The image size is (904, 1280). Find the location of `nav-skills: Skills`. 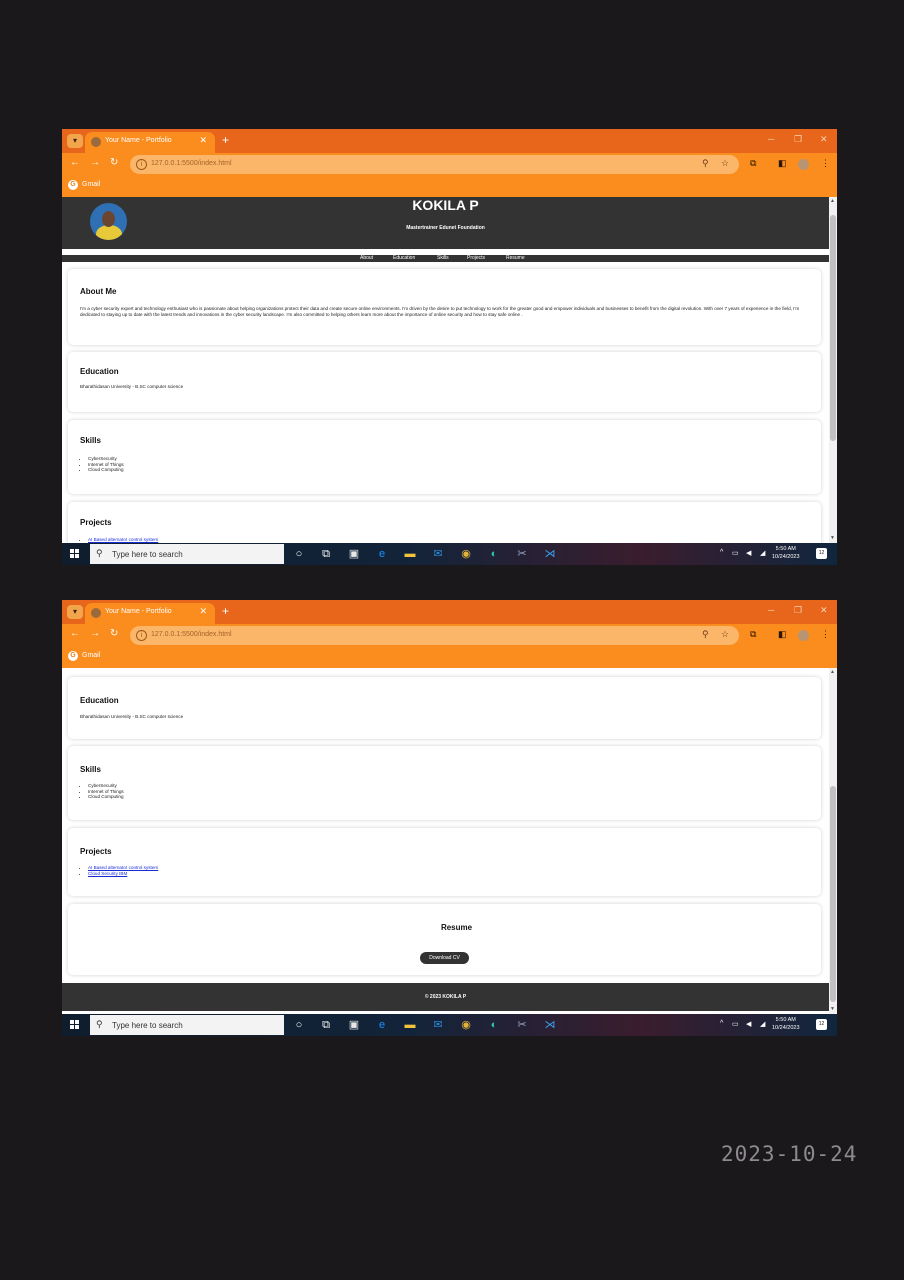

nav-skills: Skills is located at coordinates (443, 258).